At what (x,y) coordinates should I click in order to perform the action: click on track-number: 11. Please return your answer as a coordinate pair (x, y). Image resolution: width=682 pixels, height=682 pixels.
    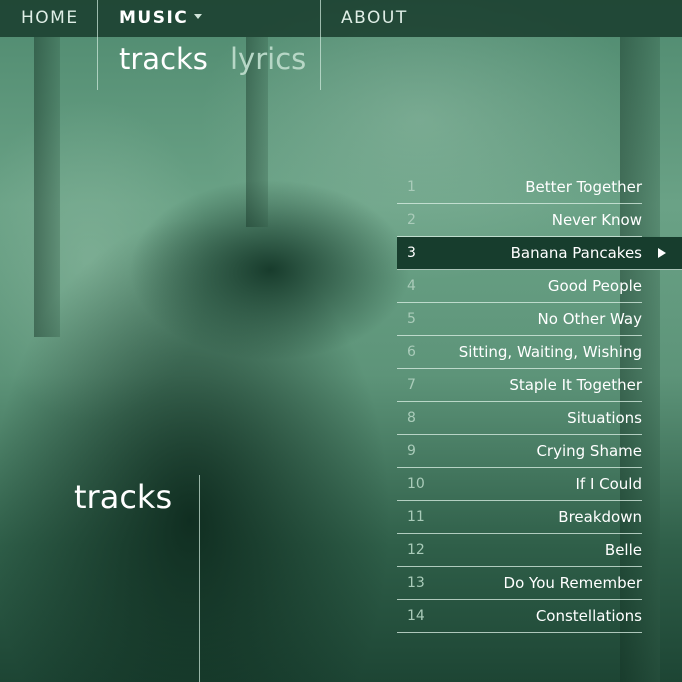
    Looking at the image, I should click on (416, 517).